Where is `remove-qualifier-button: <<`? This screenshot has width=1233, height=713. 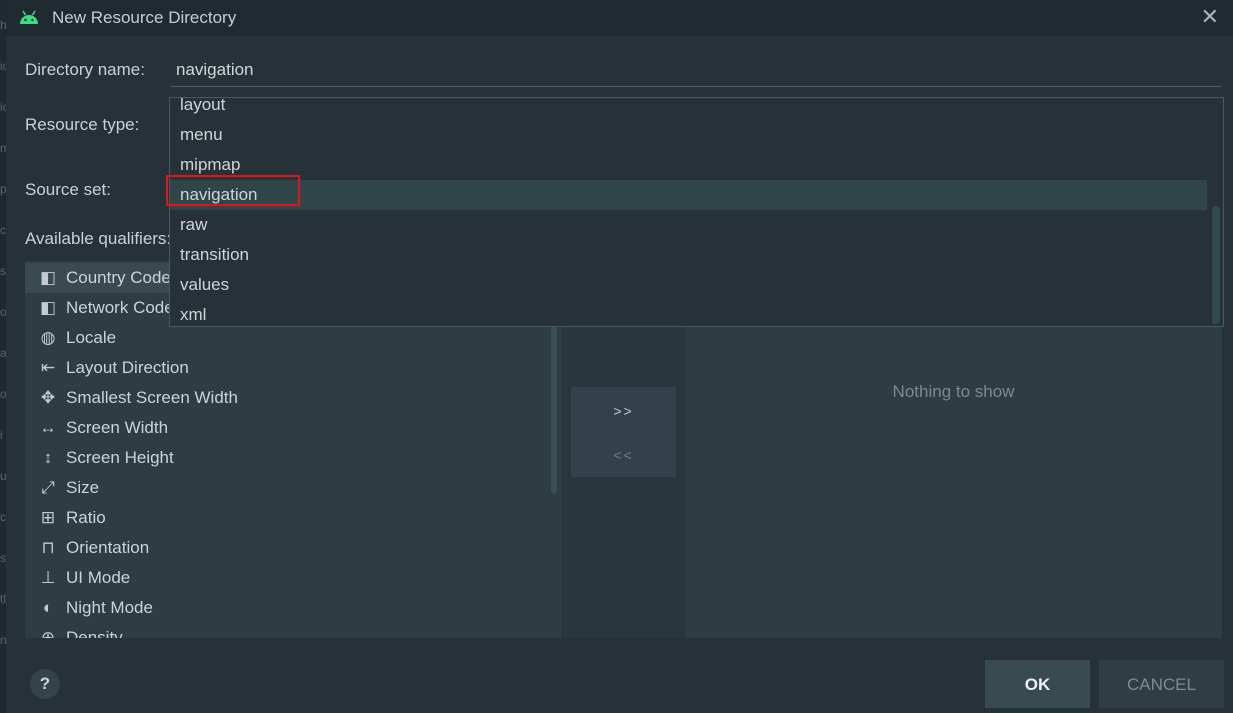 remove-qualifier-button: << is located at coordinates (623, 462).